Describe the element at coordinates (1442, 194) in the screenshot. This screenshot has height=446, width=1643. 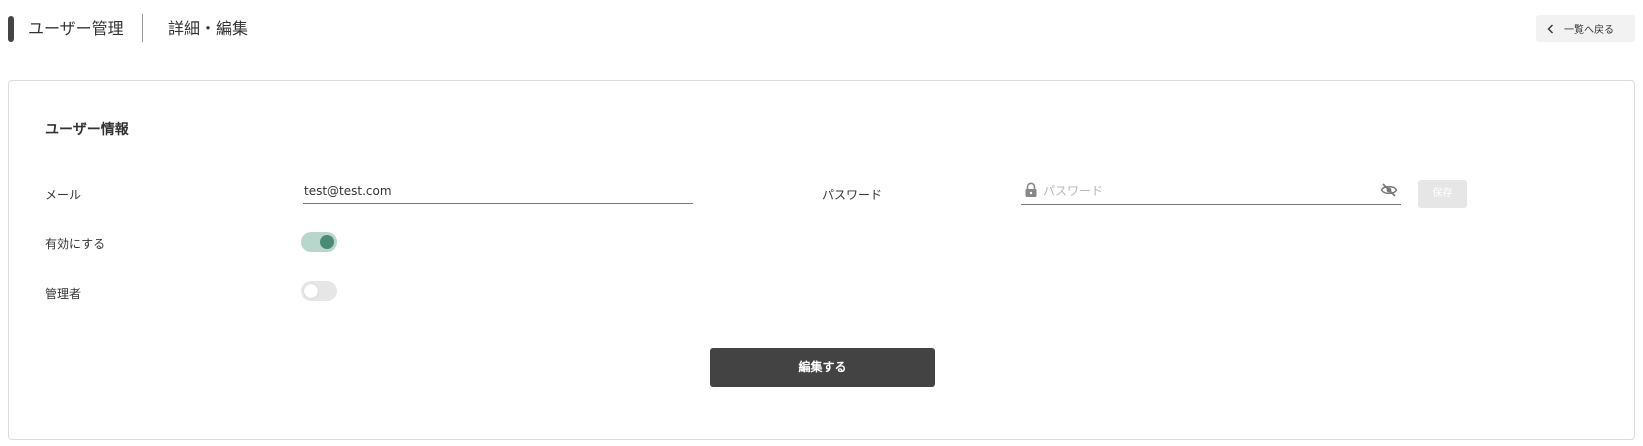
I see `save-password-button: 保存` at that location.